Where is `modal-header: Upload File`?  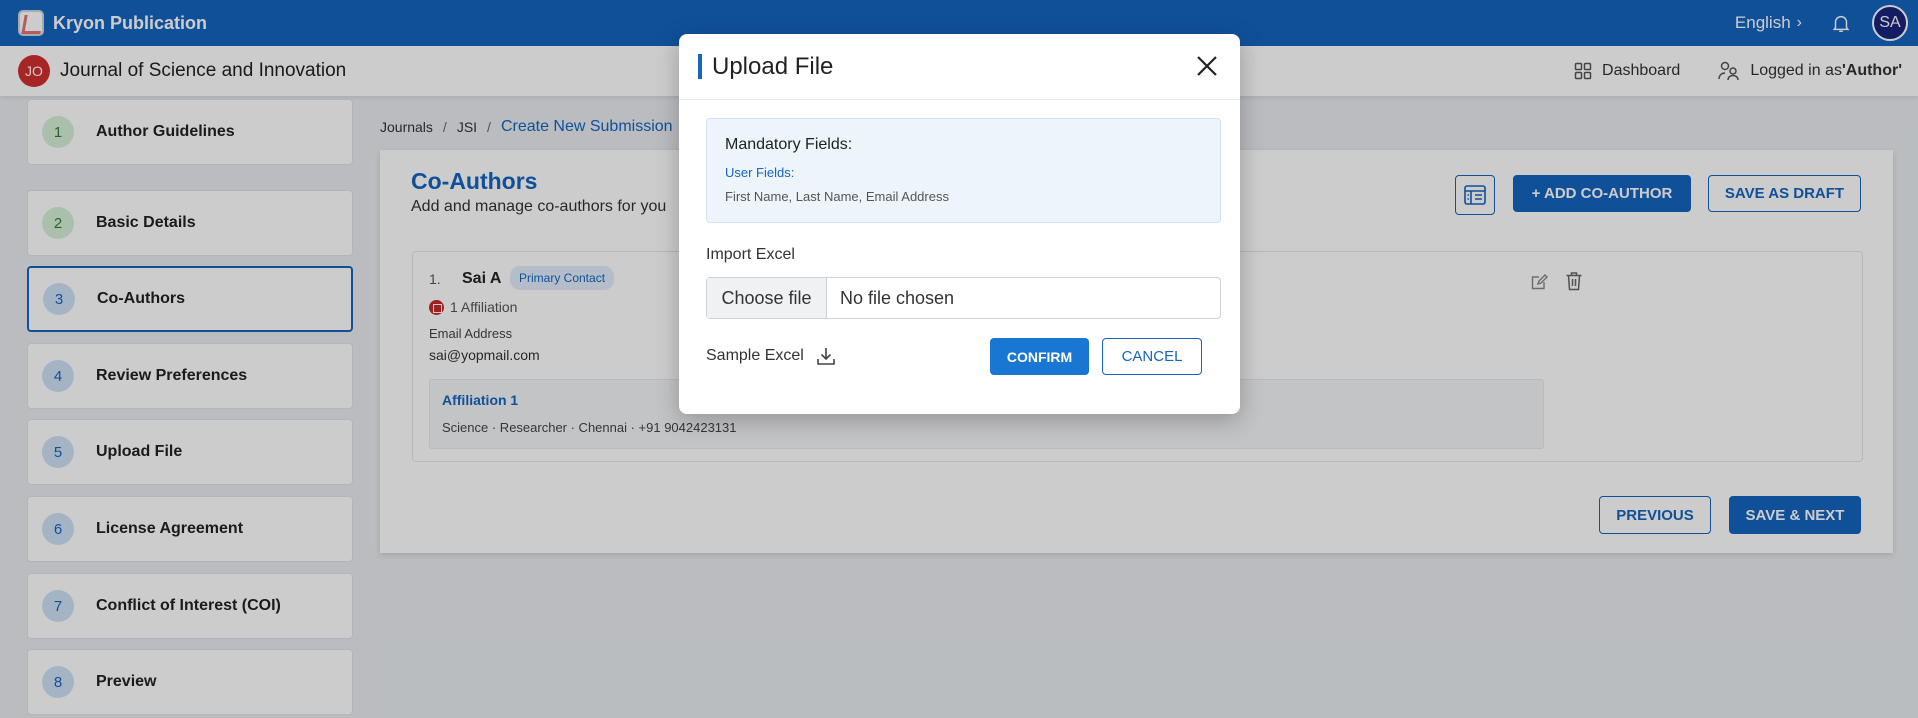 modal-header: Upload File is located at coordinates (959, 67).